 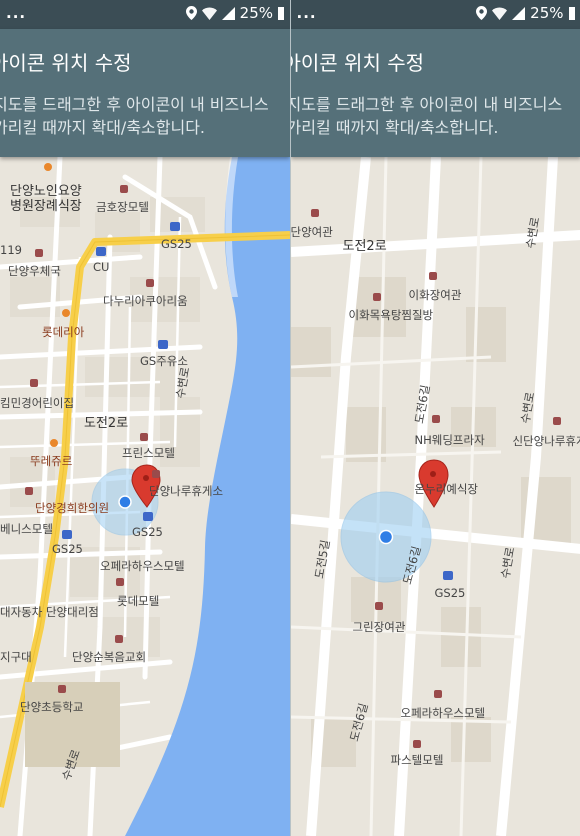 I want to click on map-label: NH웨딩프라자, so click(x=449, y=440).